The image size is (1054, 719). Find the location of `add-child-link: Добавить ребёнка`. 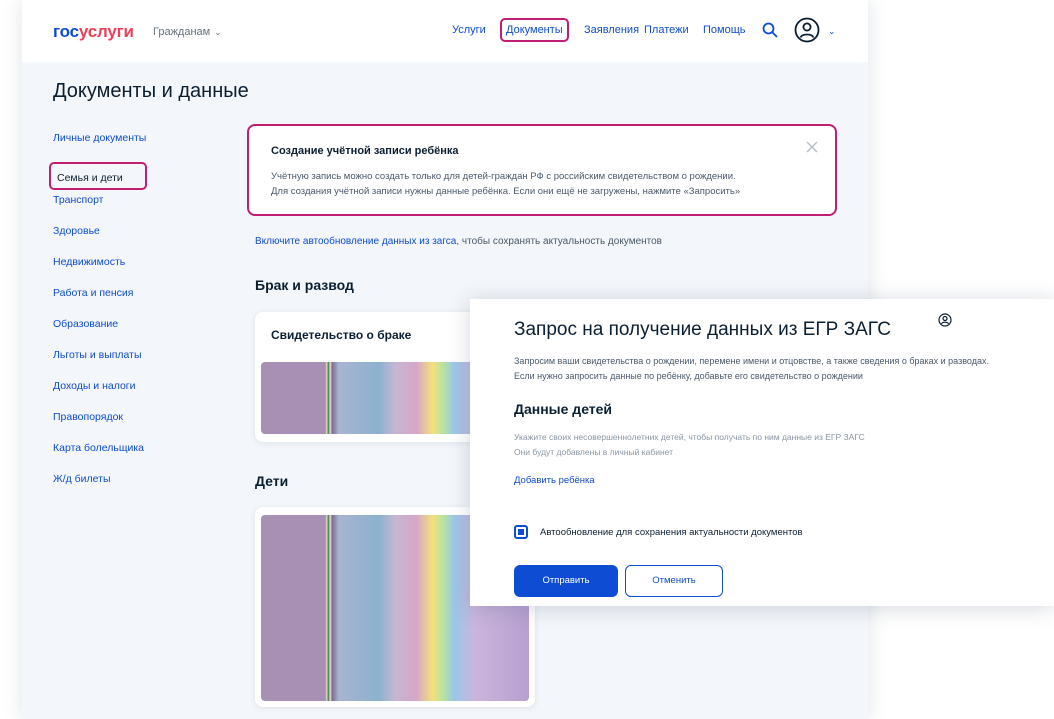

add-child-link: Добавить ребёнка is located at coordinates (554, 480).